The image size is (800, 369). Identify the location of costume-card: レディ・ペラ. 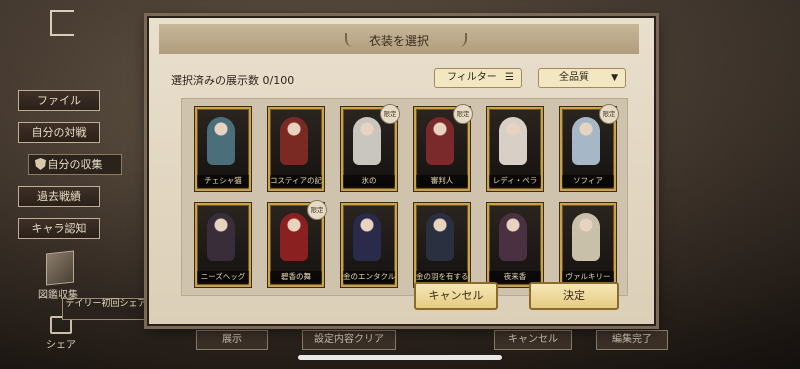
(515, 149).